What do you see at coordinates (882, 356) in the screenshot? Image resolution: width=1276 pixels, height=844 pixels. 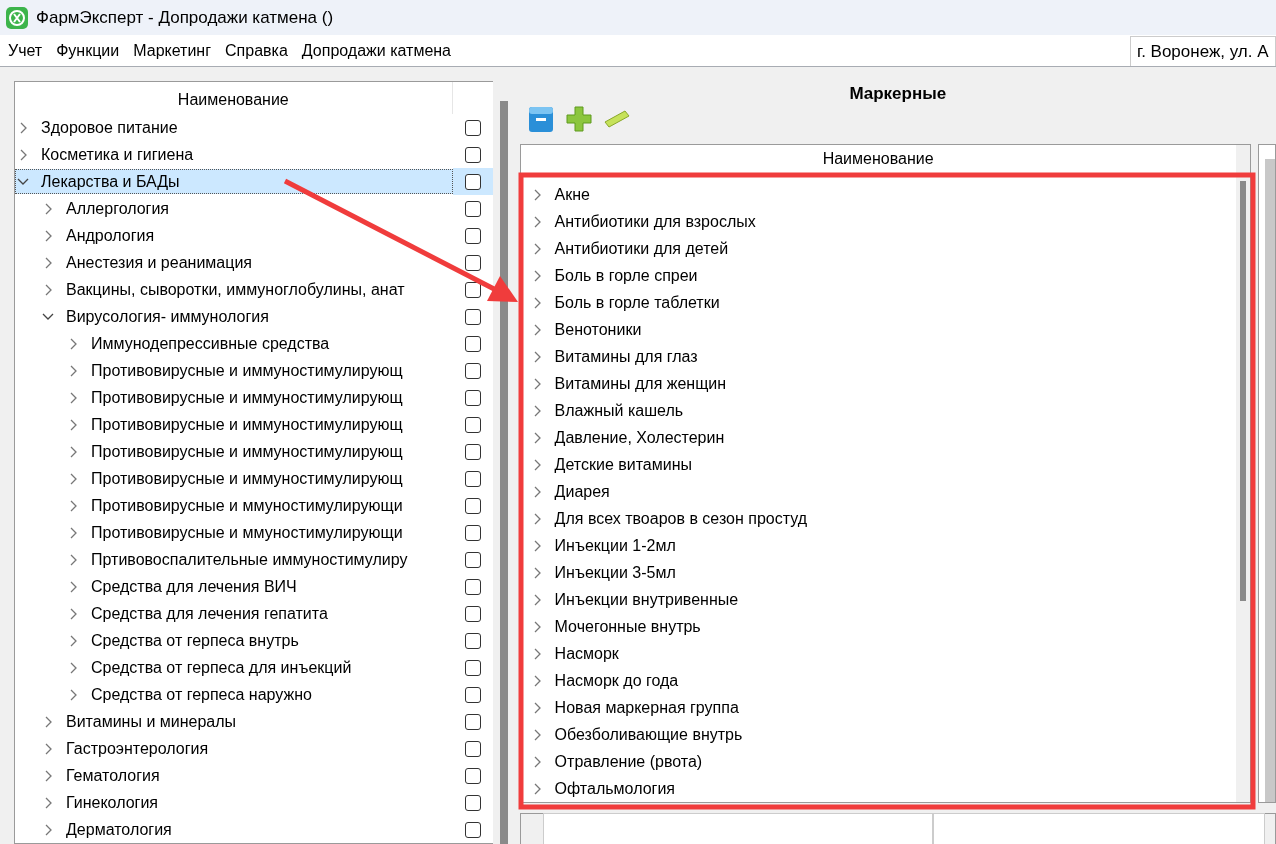 I see `list-item: Витамины для глаз` at bounding box center [882, 356].